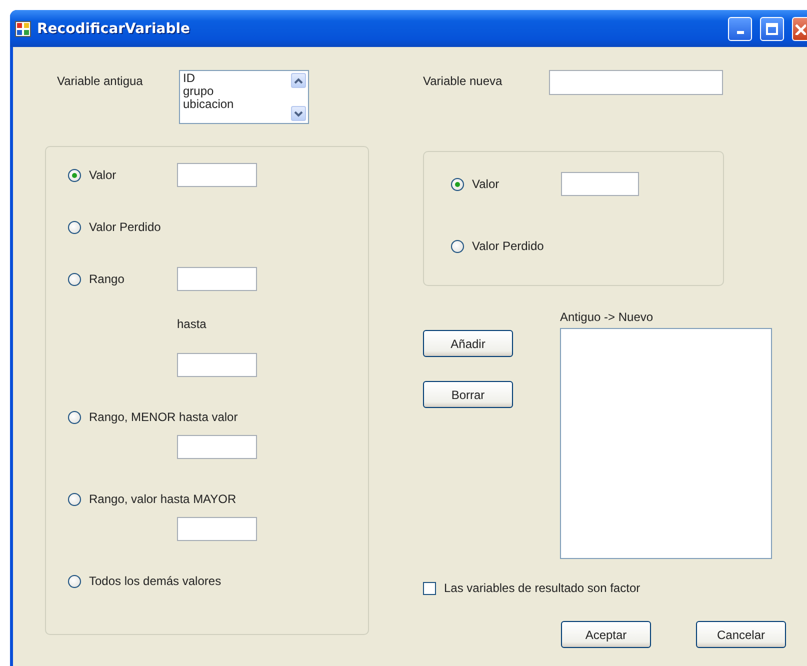 This screenshot has height=666, width=807. I want to click on field-label: Variable nueva, so click(463, 81).